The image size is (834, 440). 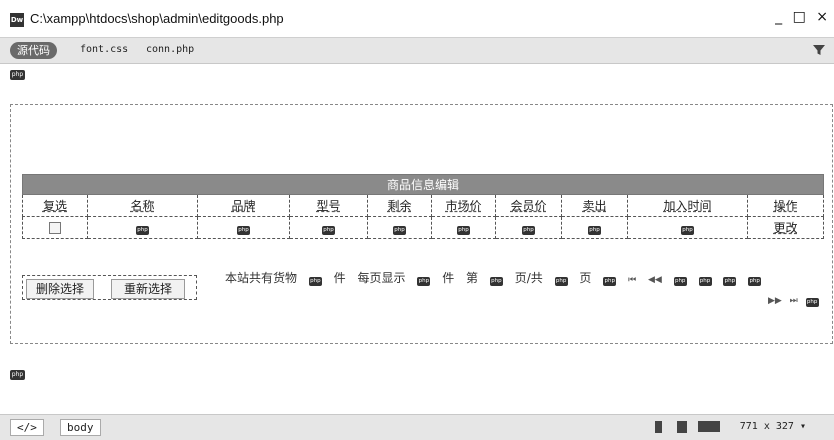 What do you see at coordinates (60, 289) in the screenshot?
I see `delete-selected-button: 删除选择` at bounding box center [60, 289].